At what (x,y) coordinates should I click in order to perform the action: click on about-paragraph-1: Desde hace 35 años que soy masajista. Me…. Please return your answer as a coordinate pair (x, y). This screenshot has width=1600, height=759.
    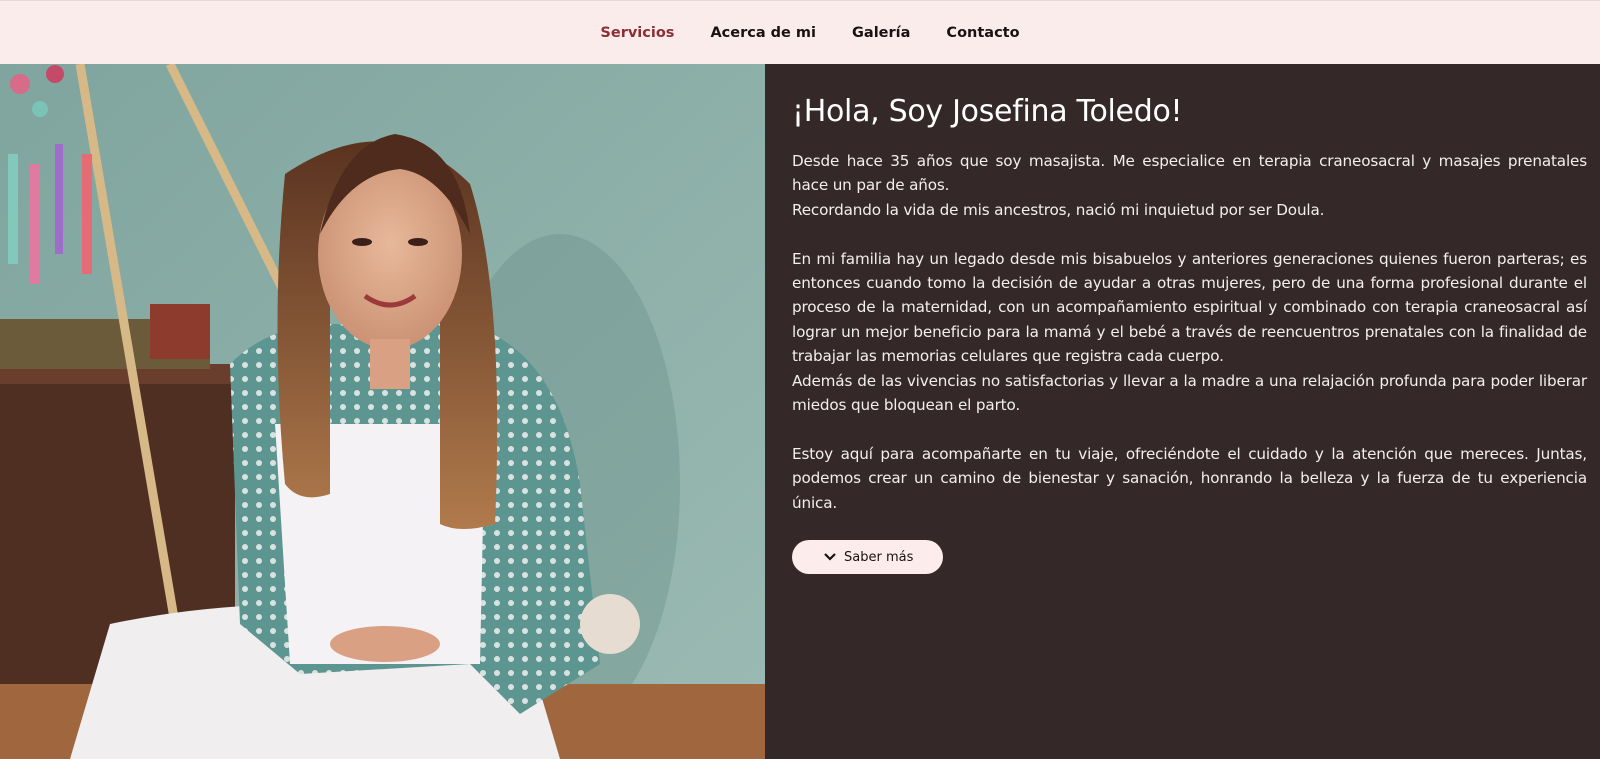
    Looking at the image, I should click on (1189, 185).